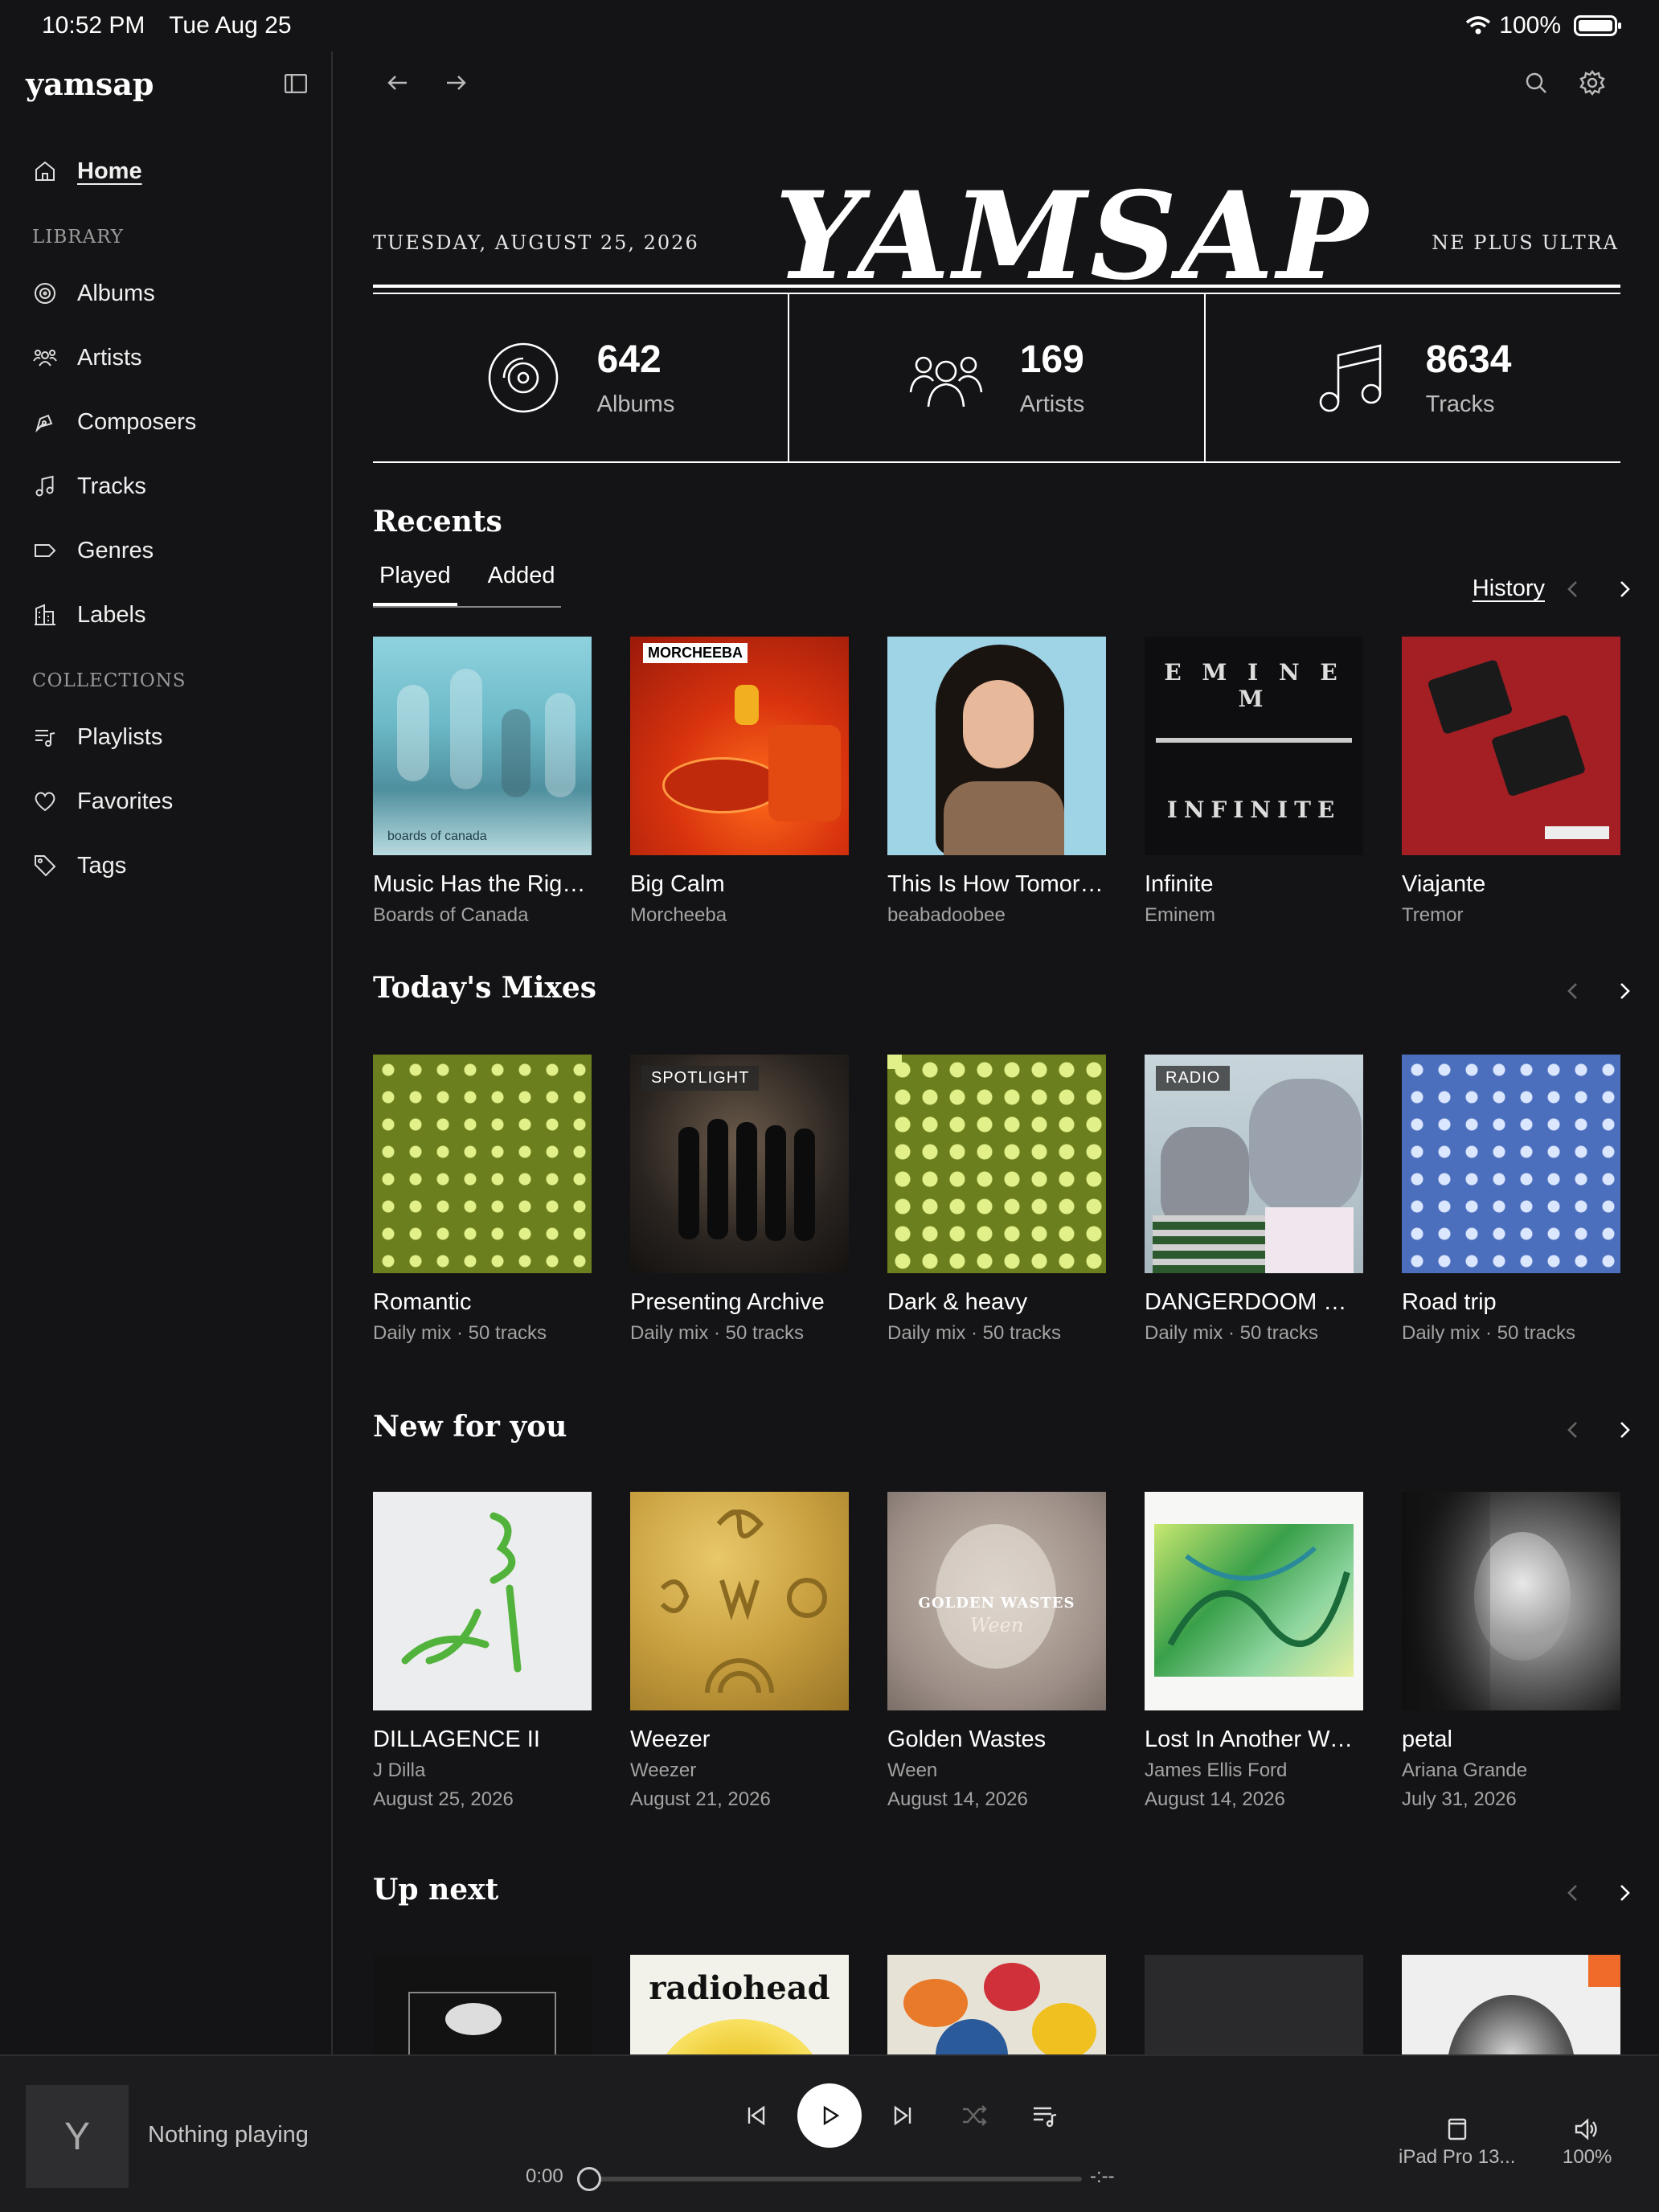 This screenshot has width=1659, height=2212. What do you see at coordinates (230, 25) in the screenshot?
I see `status-date: Tue Aug 25` at bounding box center [230, 25].